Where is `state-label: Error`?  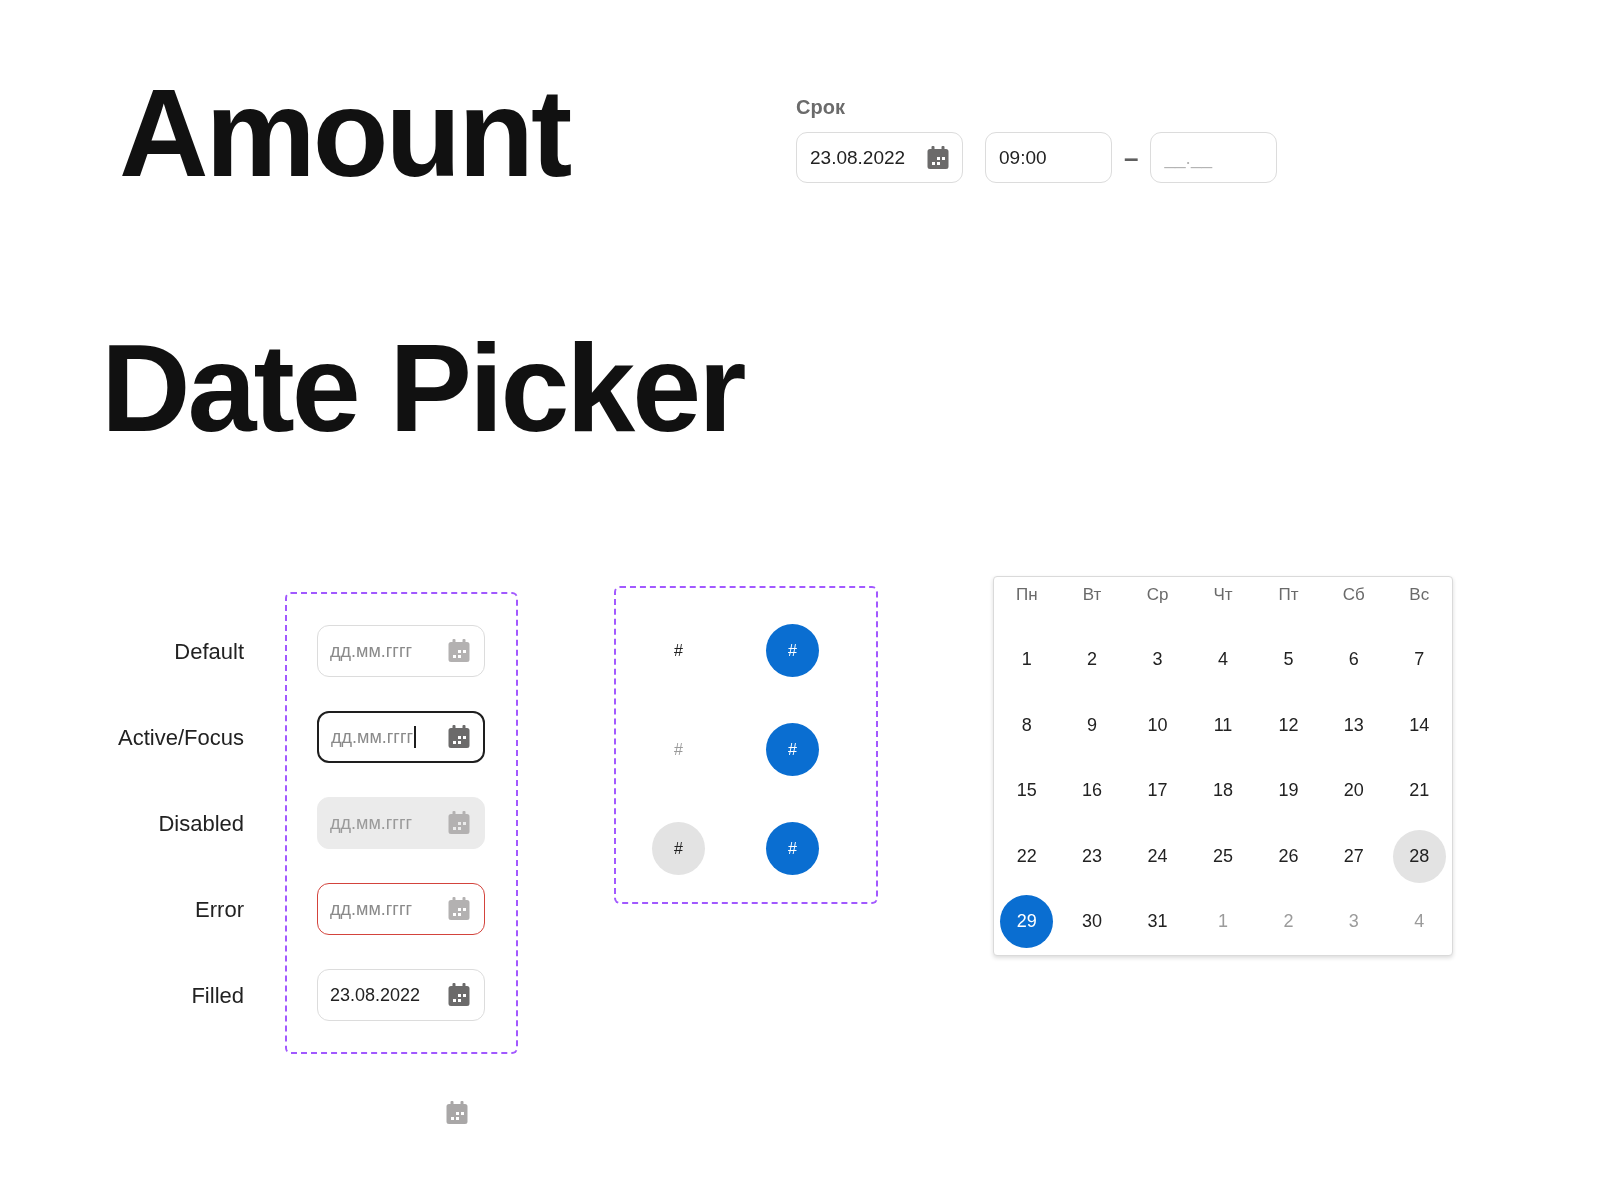
state-label: Error is located at coordinates (219, 910).